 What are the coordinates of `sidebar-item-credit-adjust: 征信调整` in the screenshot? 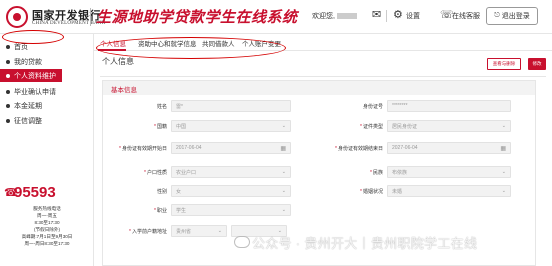 It's located at (47, 120).